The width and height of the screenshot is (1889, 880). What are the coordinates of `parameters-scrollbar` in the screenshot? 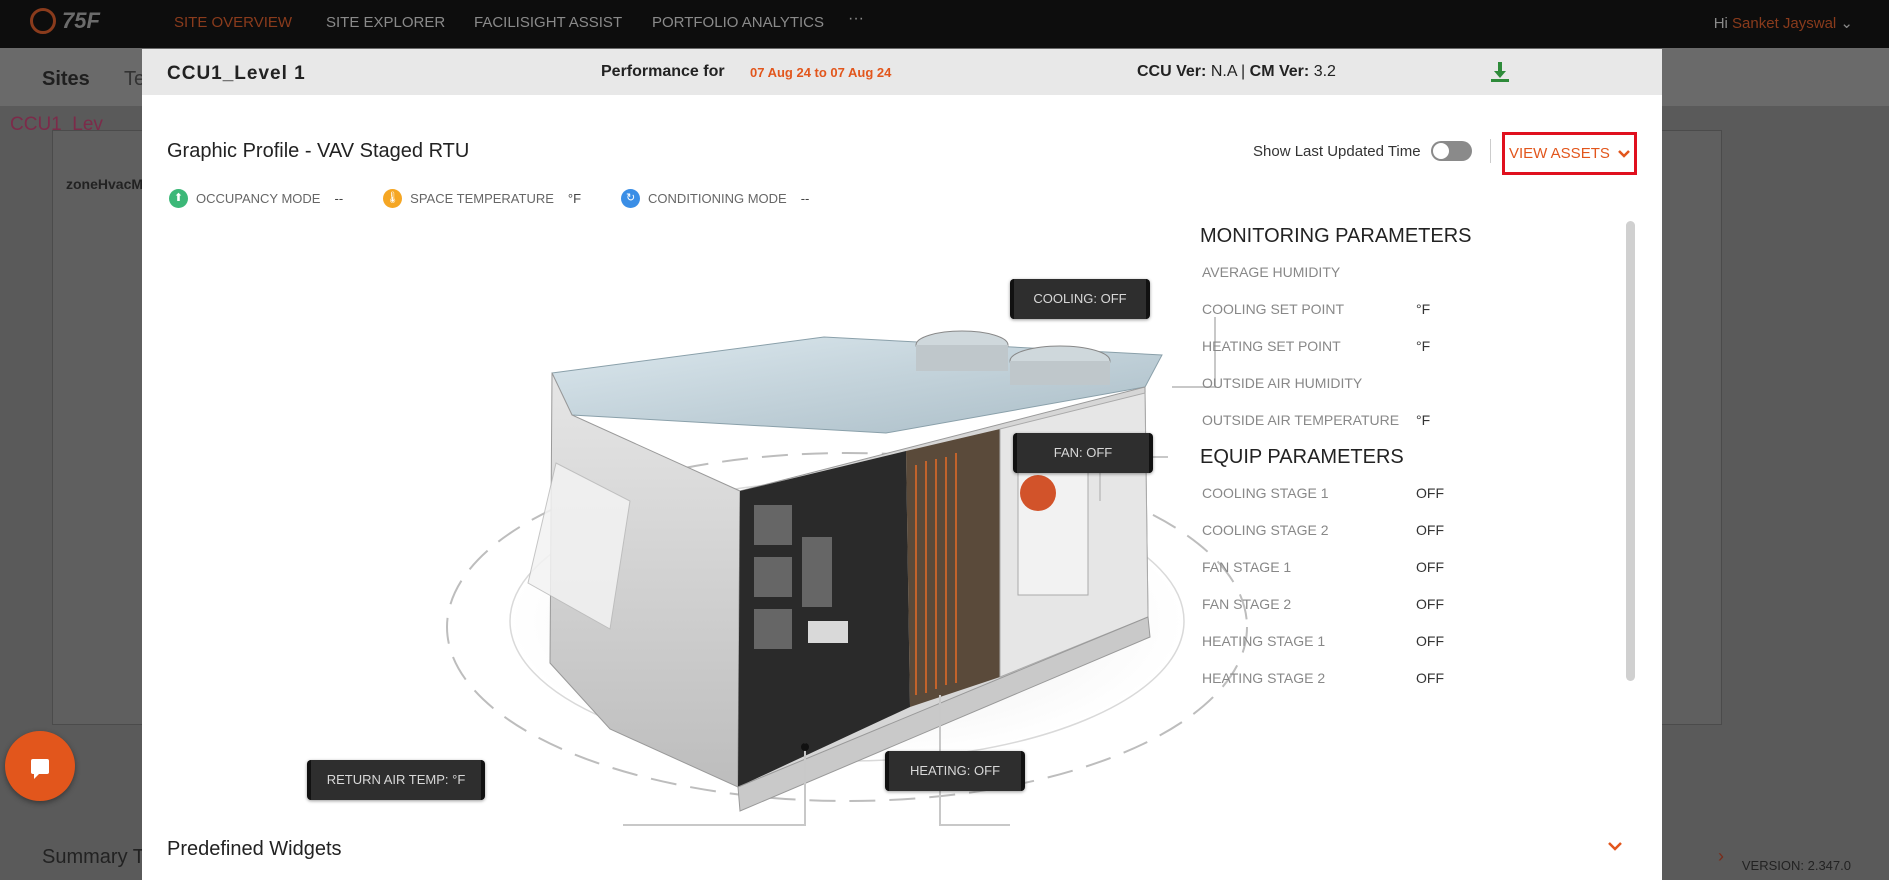 It's located at (1630, 451).